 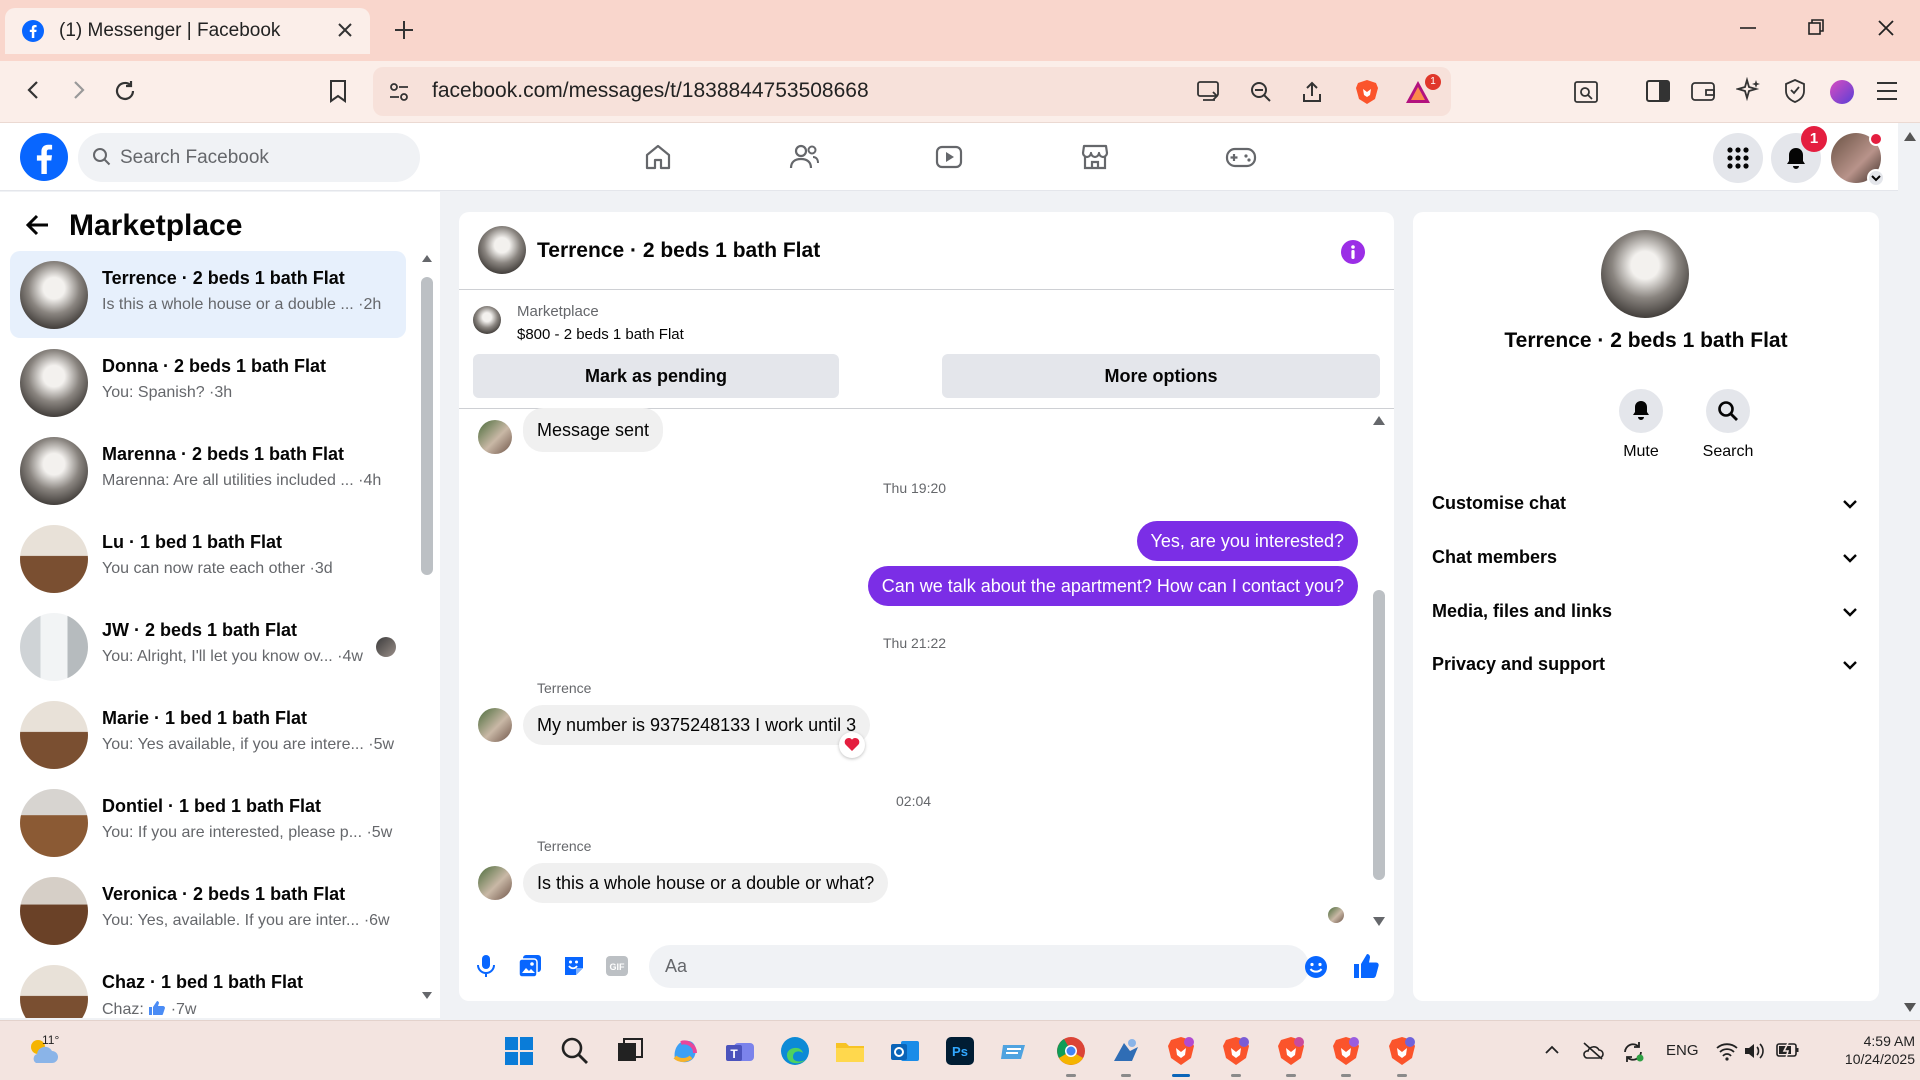 I want to click on file-explorer-icon, so click(x=850, y=1051).